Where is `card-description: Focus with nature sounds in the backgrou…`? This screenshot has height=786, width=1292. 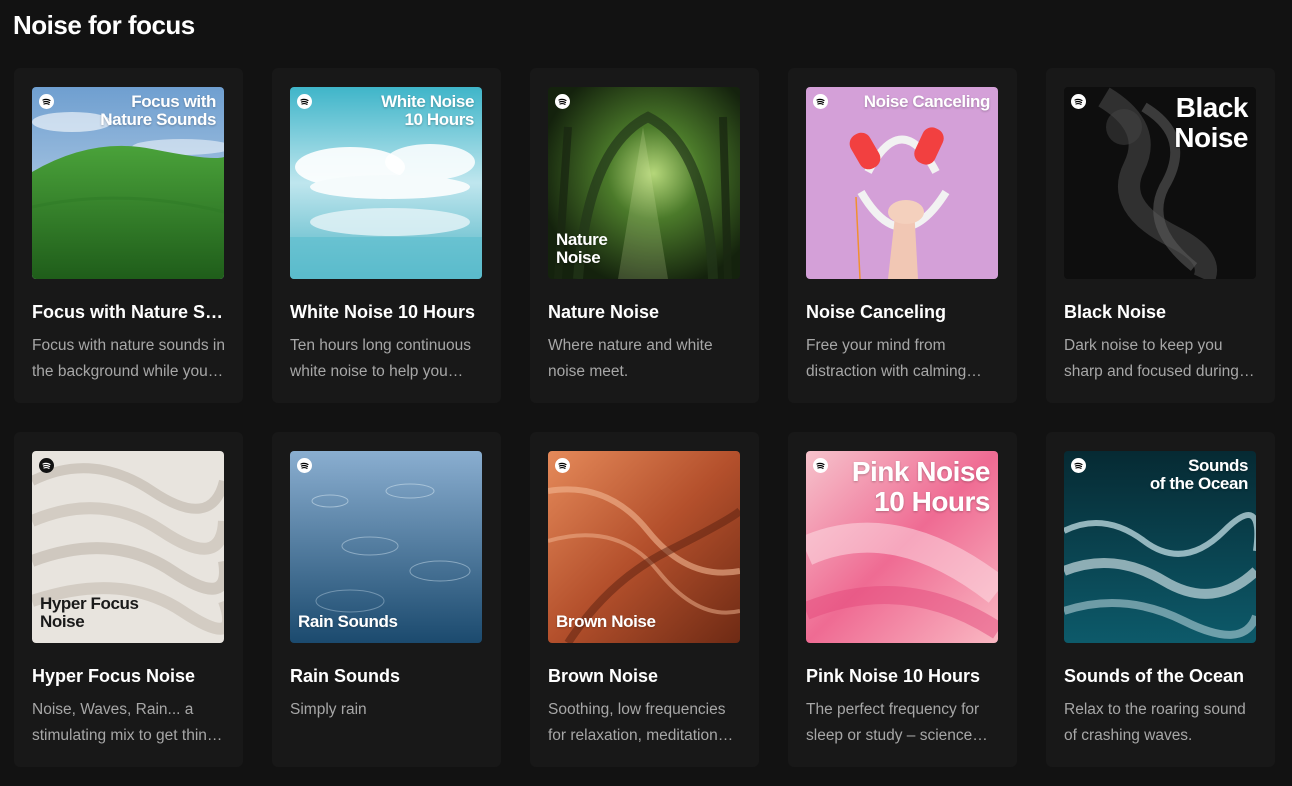
card-description: Focus with nature sounds in the backgrou… is located at coordinates (128, 358).